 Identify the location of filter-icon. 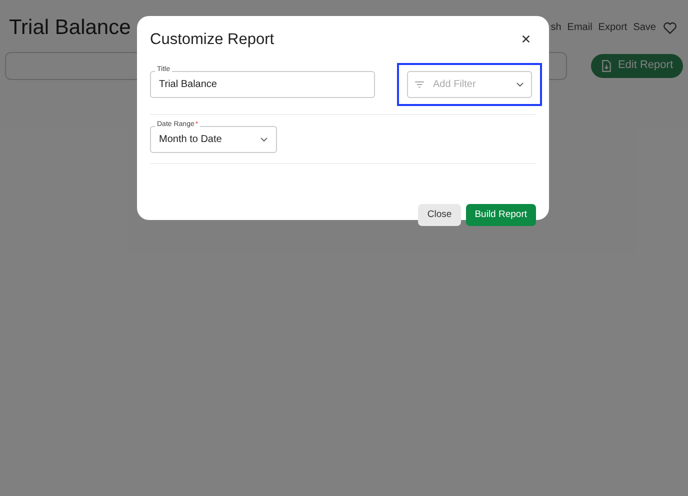
(419, 84).